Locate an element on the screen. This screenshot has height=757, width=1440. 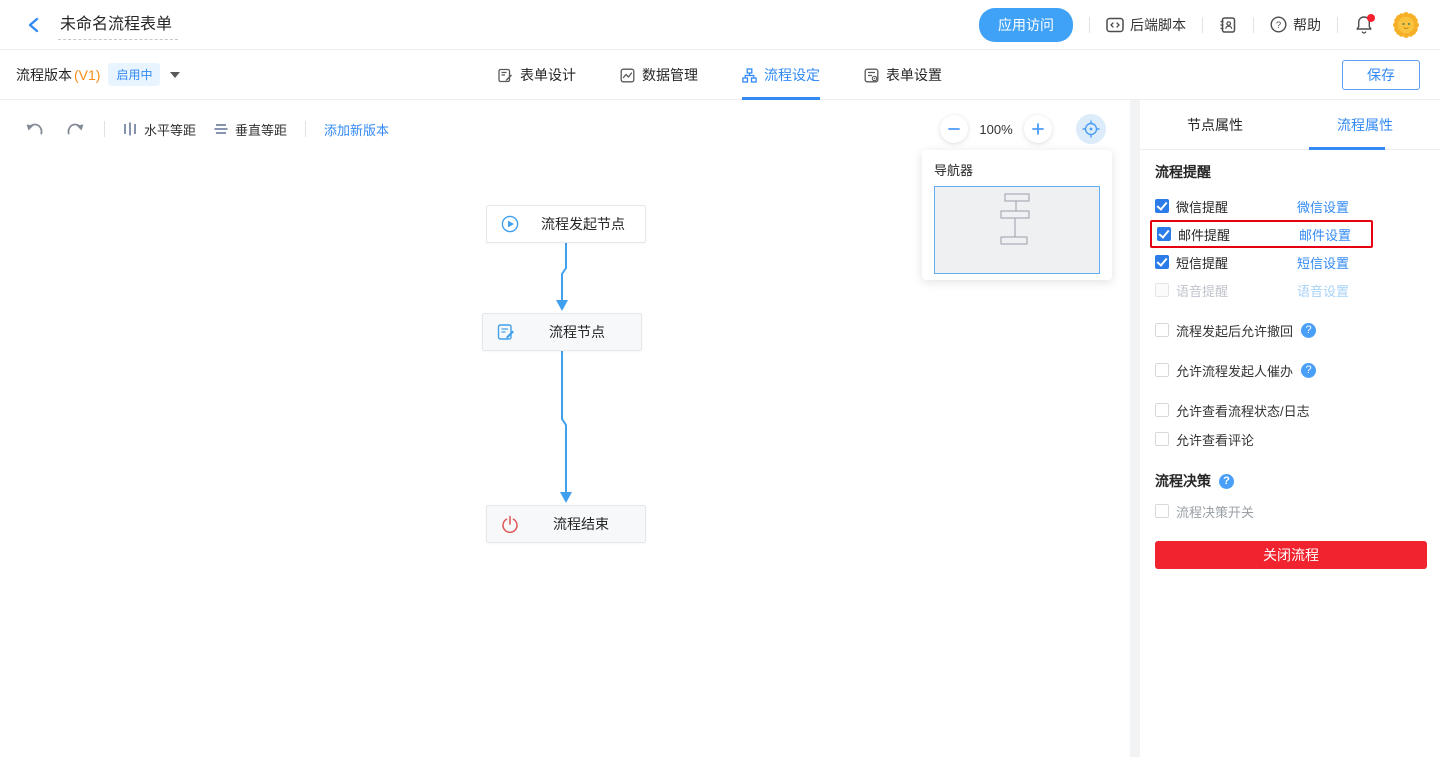
node-flow-step: 流程节点 is located at coordinates (562, 332).